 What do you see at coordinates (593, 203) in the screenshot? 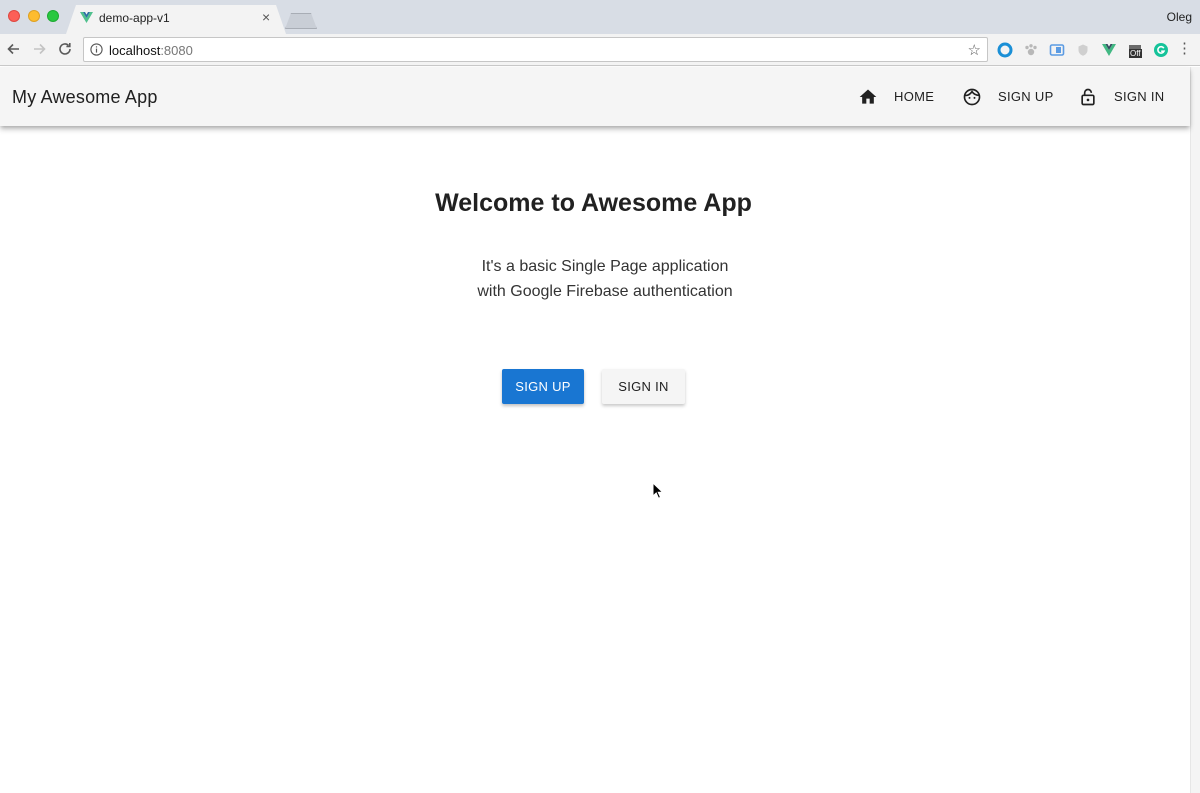
I see `welcome-heading: Welcome to Awesome App` at bounding box center [593, 203].